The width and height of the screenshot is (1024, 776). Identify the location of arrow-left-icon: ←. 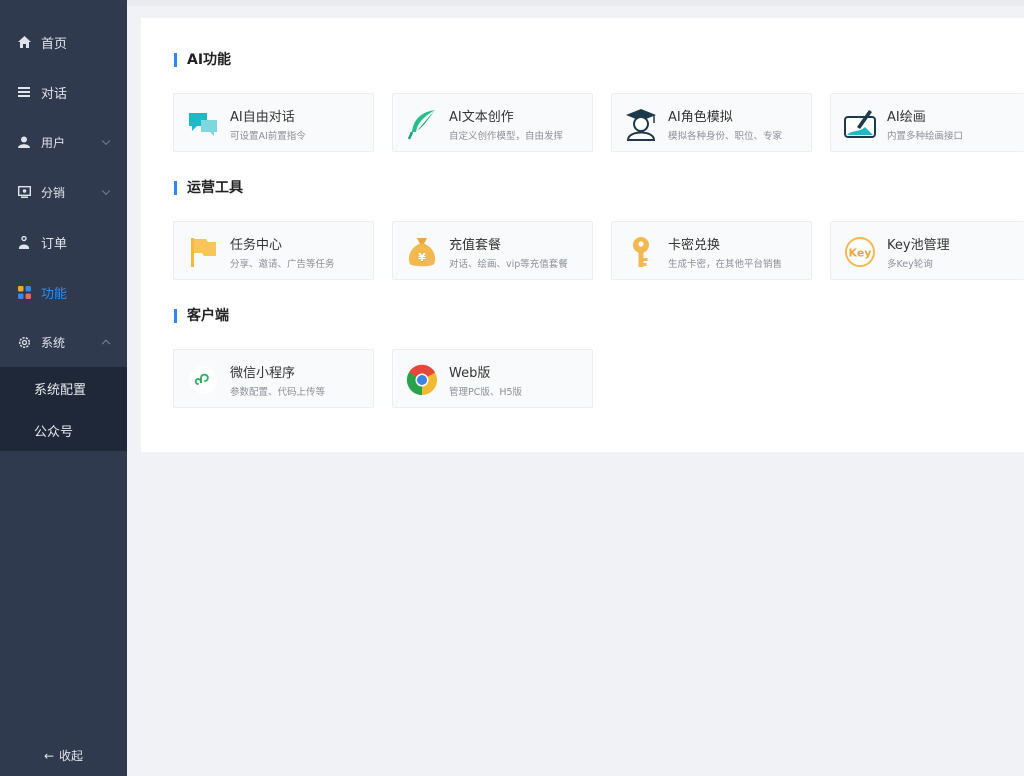
(49, 756).